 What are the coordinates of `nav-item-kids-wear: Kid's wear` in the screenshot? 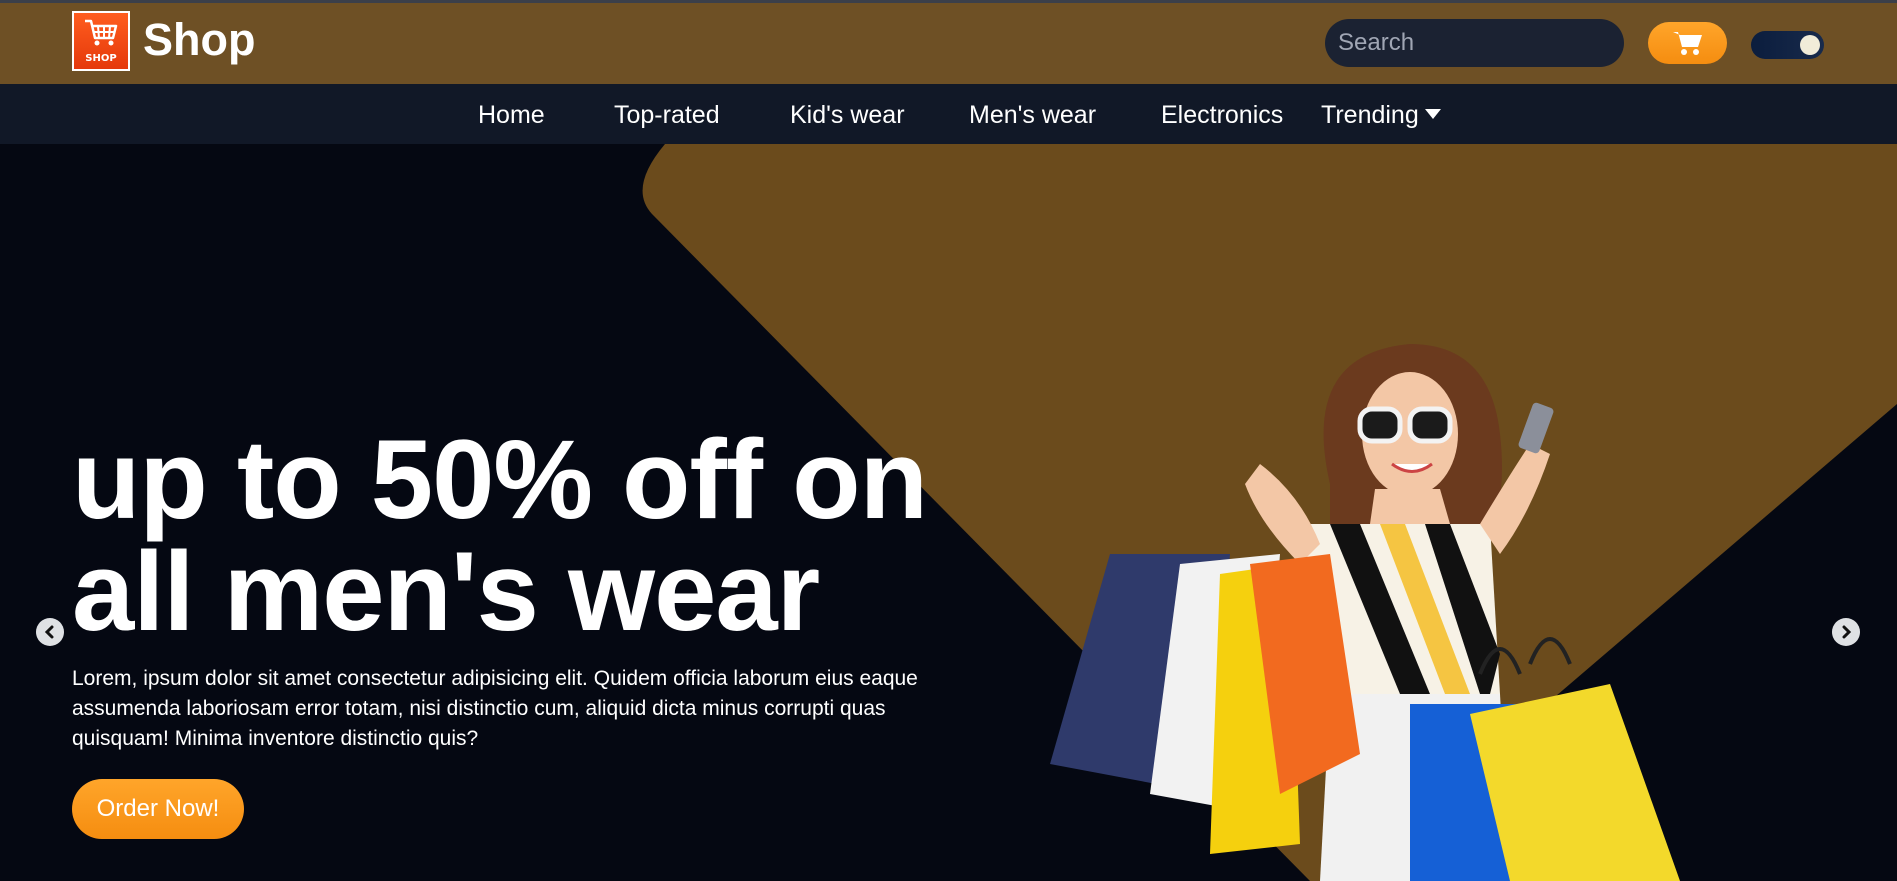 It's located at (847, 115).